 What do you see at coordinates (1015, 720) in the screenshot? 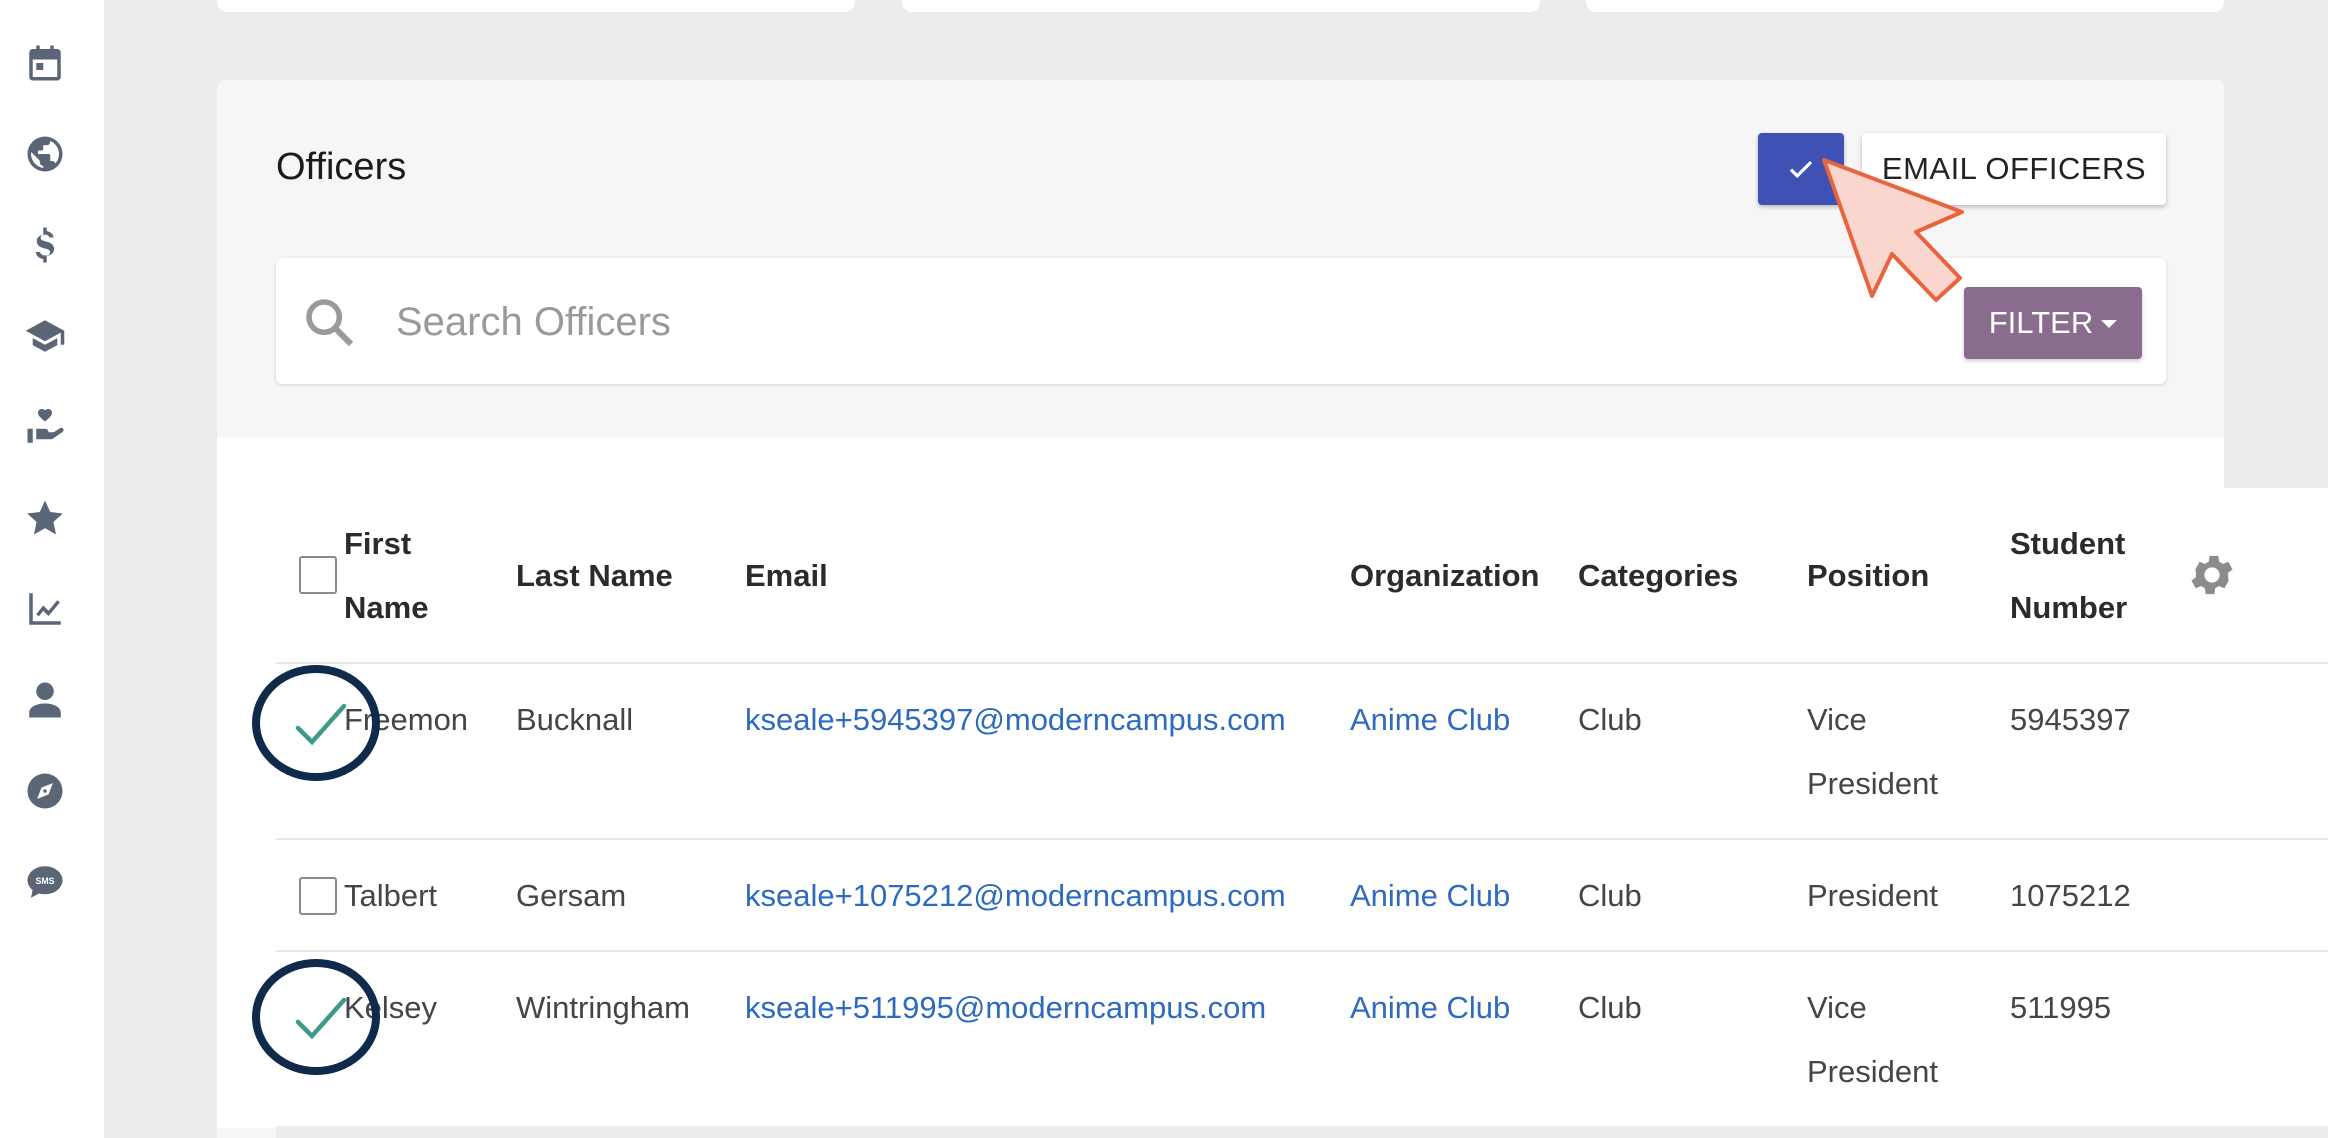
I see `cell-email-link: kseale+5945397@moderncampus.com` at bounding box center [1015, 720].